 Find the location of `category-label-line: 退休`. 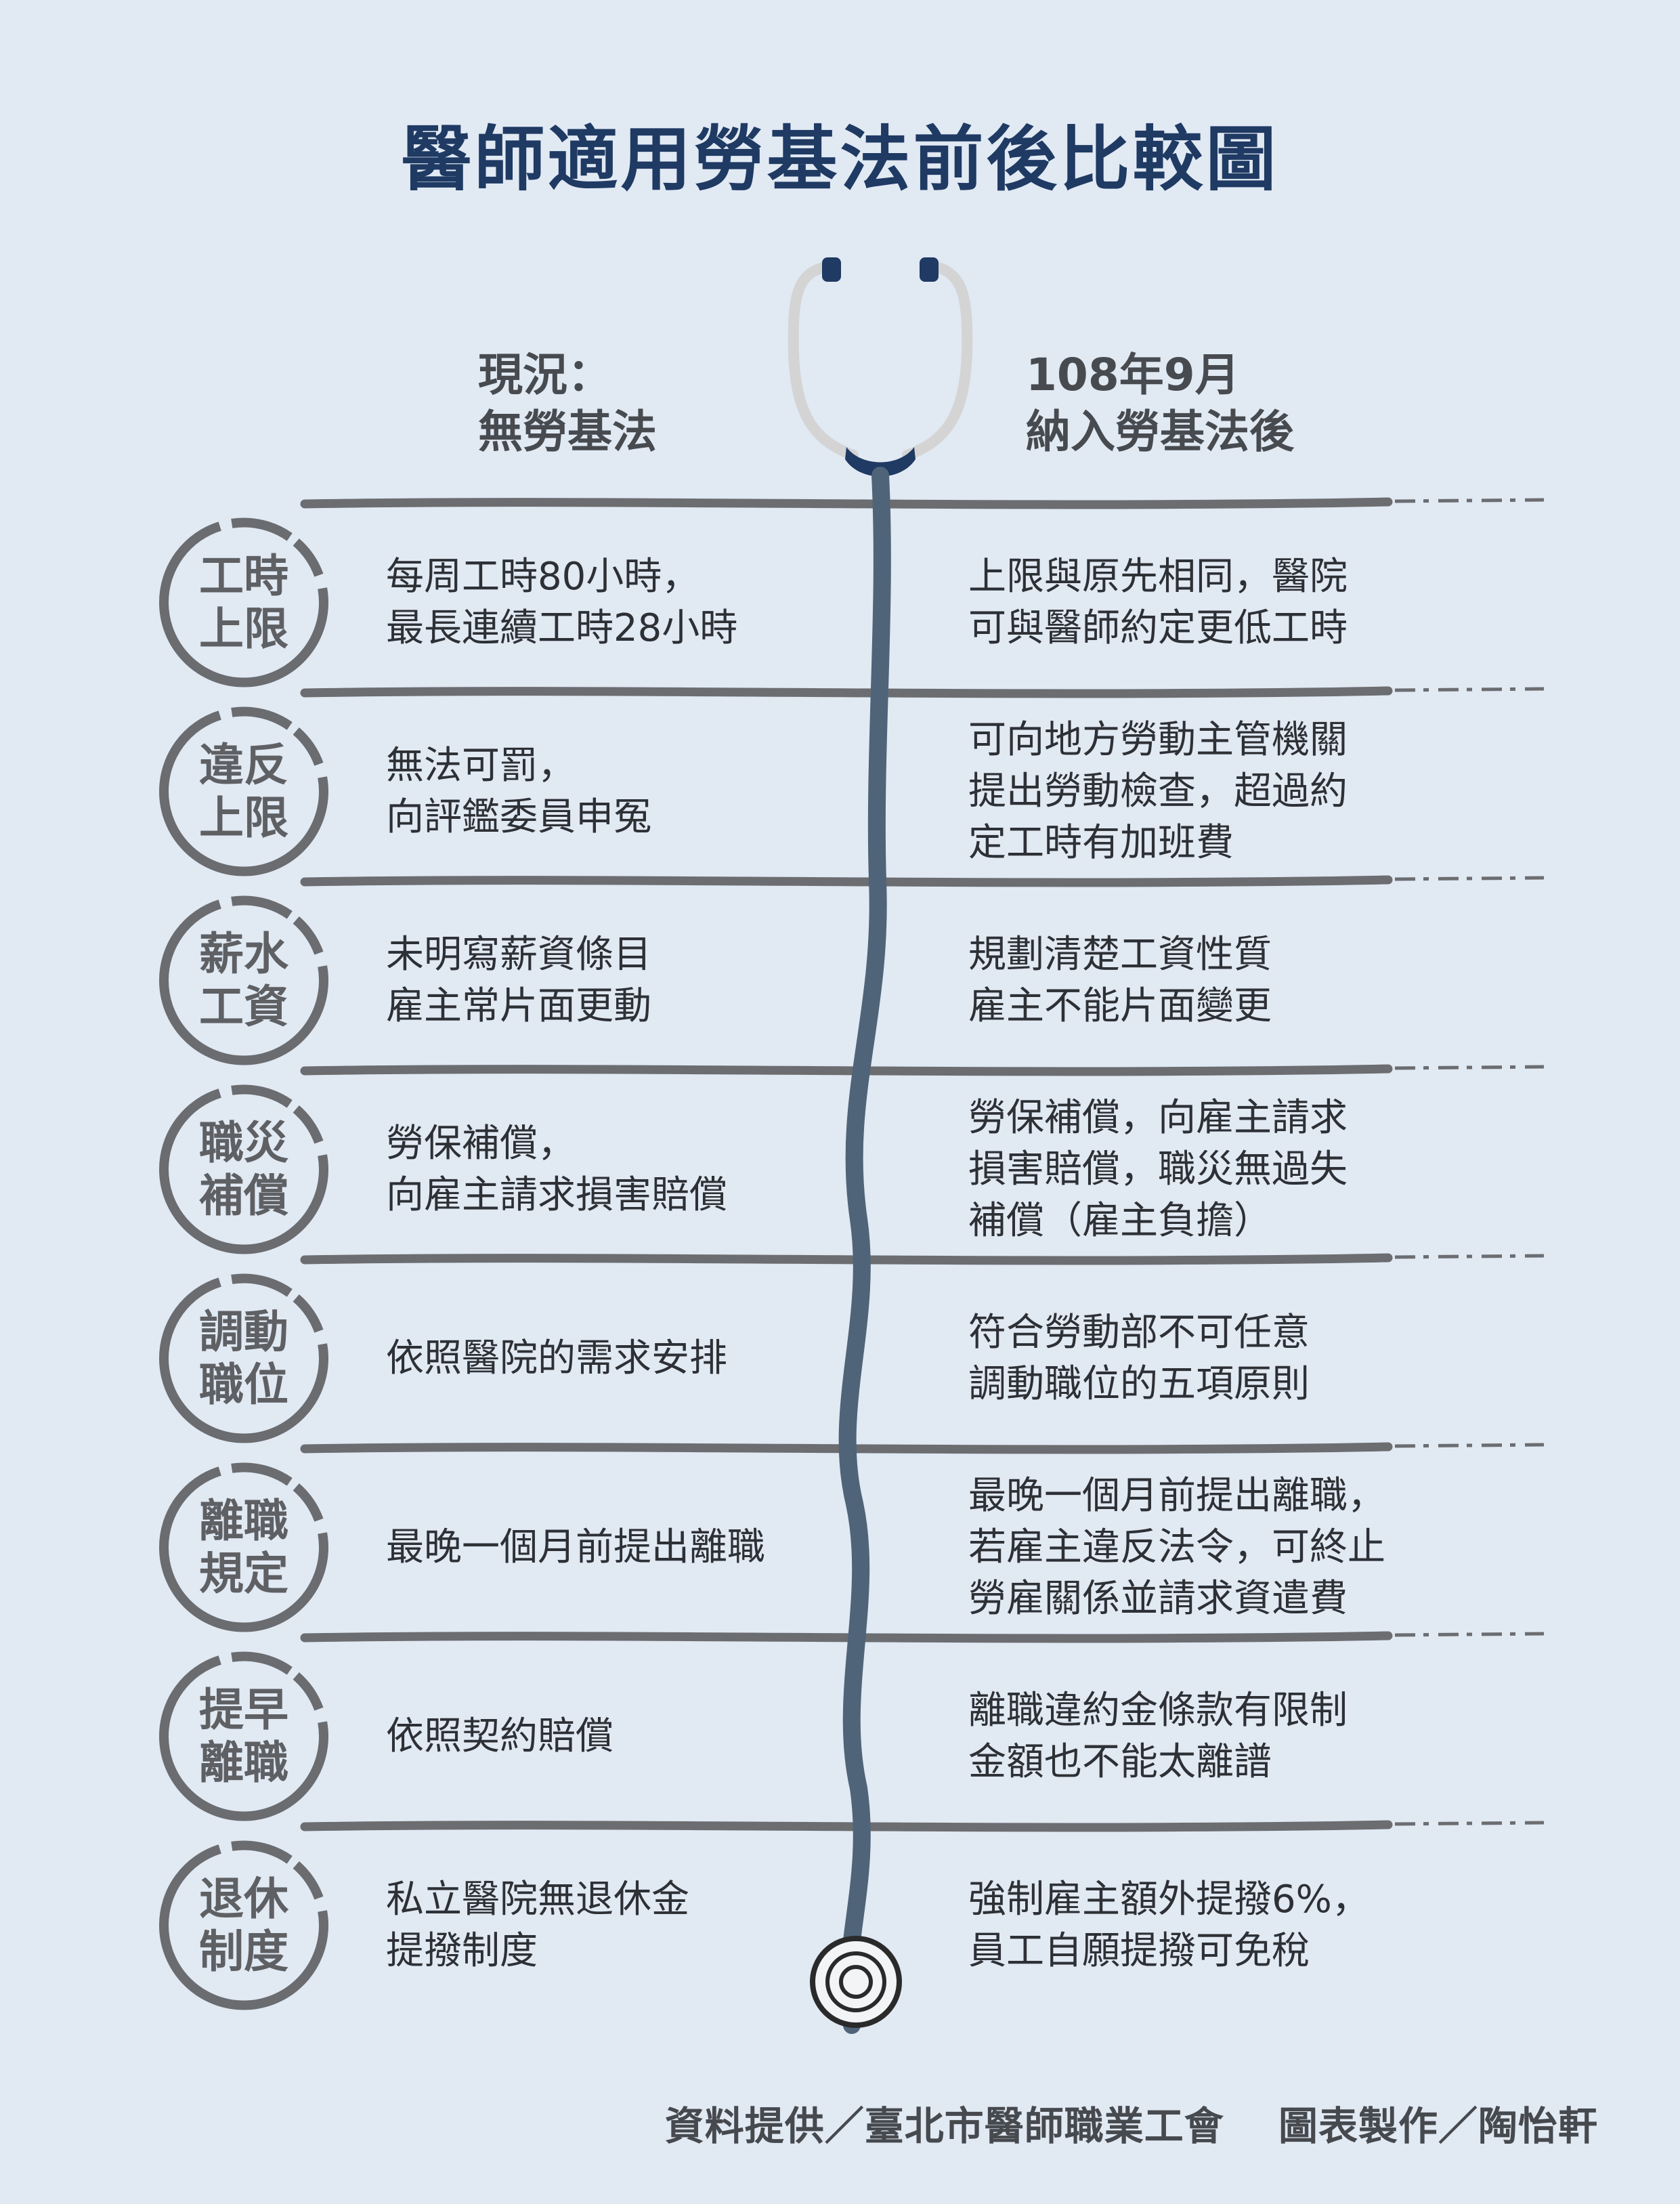

category-label-line: 退休 is located at coordinates (243, 1898).